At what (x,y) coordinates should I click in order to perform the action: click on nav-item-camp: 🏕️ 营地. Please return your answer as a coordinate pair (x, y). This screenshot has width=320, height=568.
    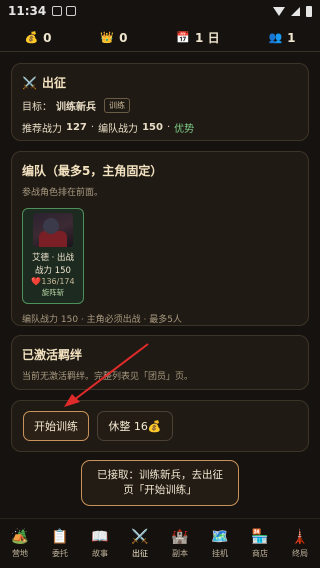
    Looking at the image, I should click on (20, 543).